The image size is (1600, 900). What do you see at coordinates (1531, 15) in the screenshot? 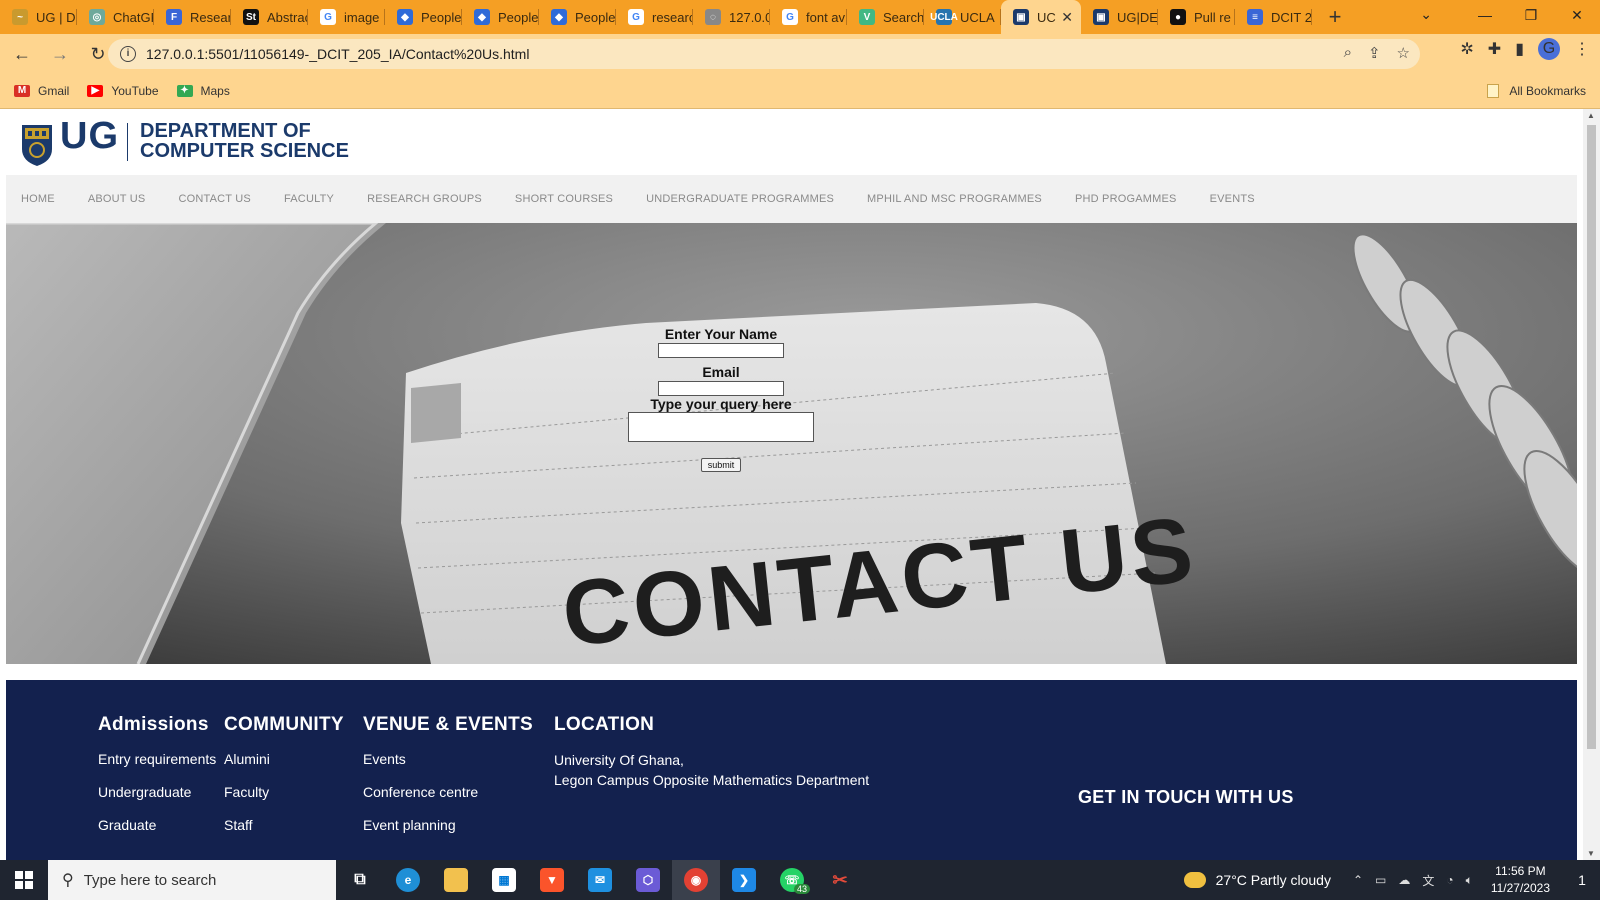
I see `restore-icon: ❐` at bounding box center [1531, 15].